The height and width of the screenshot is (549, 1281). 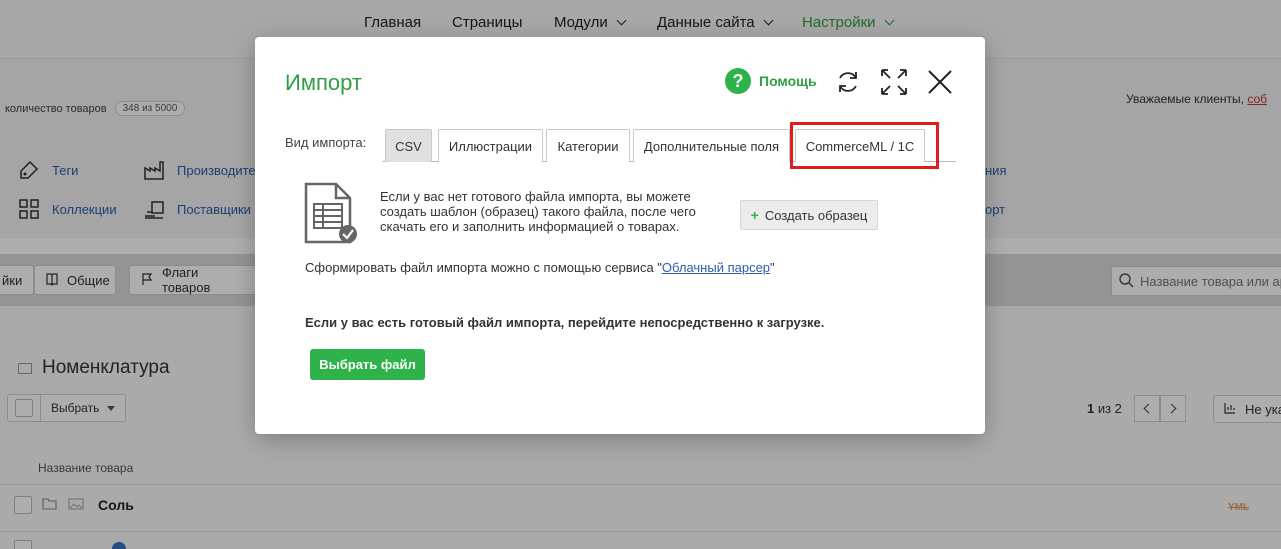 What do you see at coordinates (772, 267) in the screenshot?
I see `parser-suffix: "` at bounding box center [772, 267].